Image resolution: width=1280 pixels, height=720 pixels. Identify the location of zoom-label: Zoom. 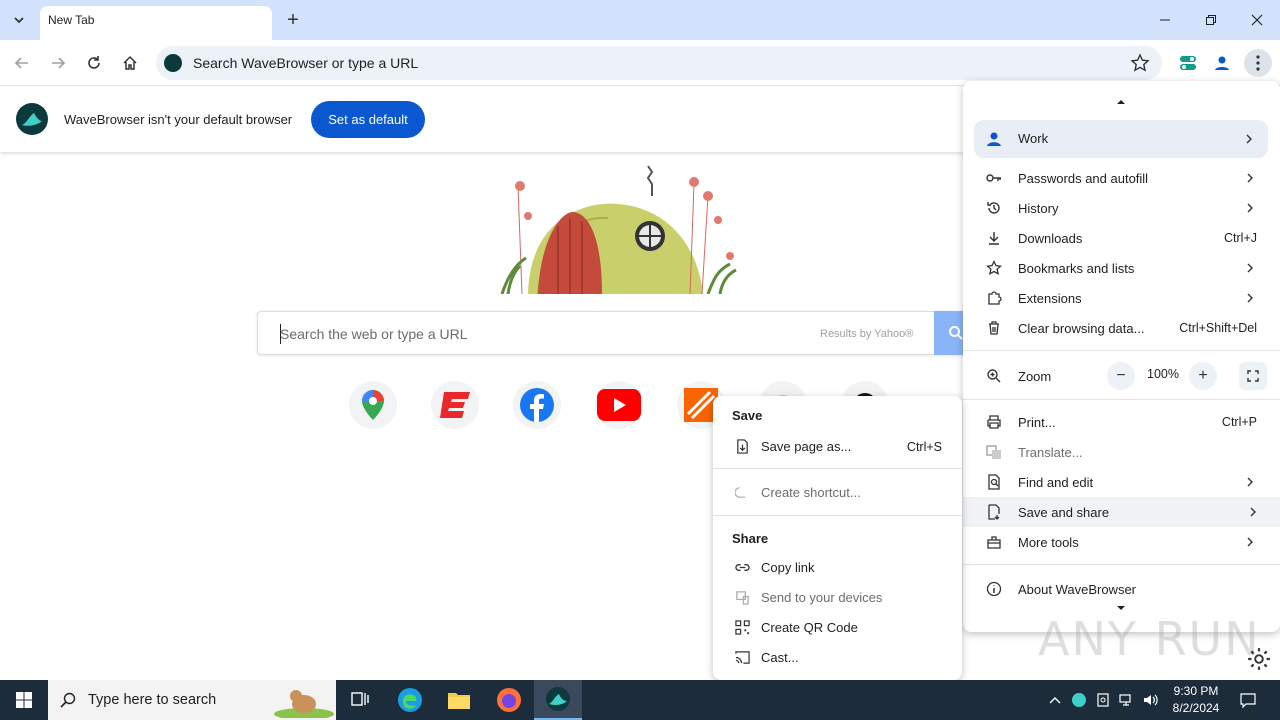
(1035, 376).